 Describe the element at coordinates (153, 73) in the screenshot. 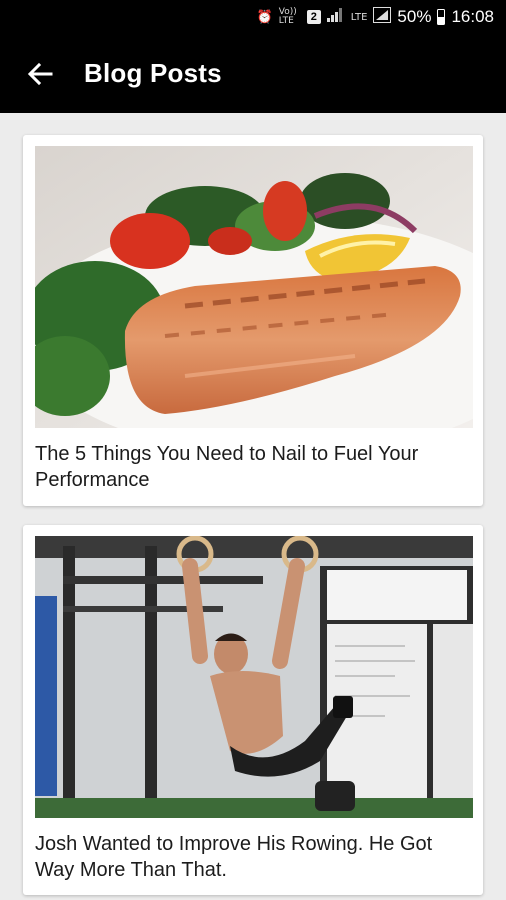

I see `page-title: Blog Posts` at that location.